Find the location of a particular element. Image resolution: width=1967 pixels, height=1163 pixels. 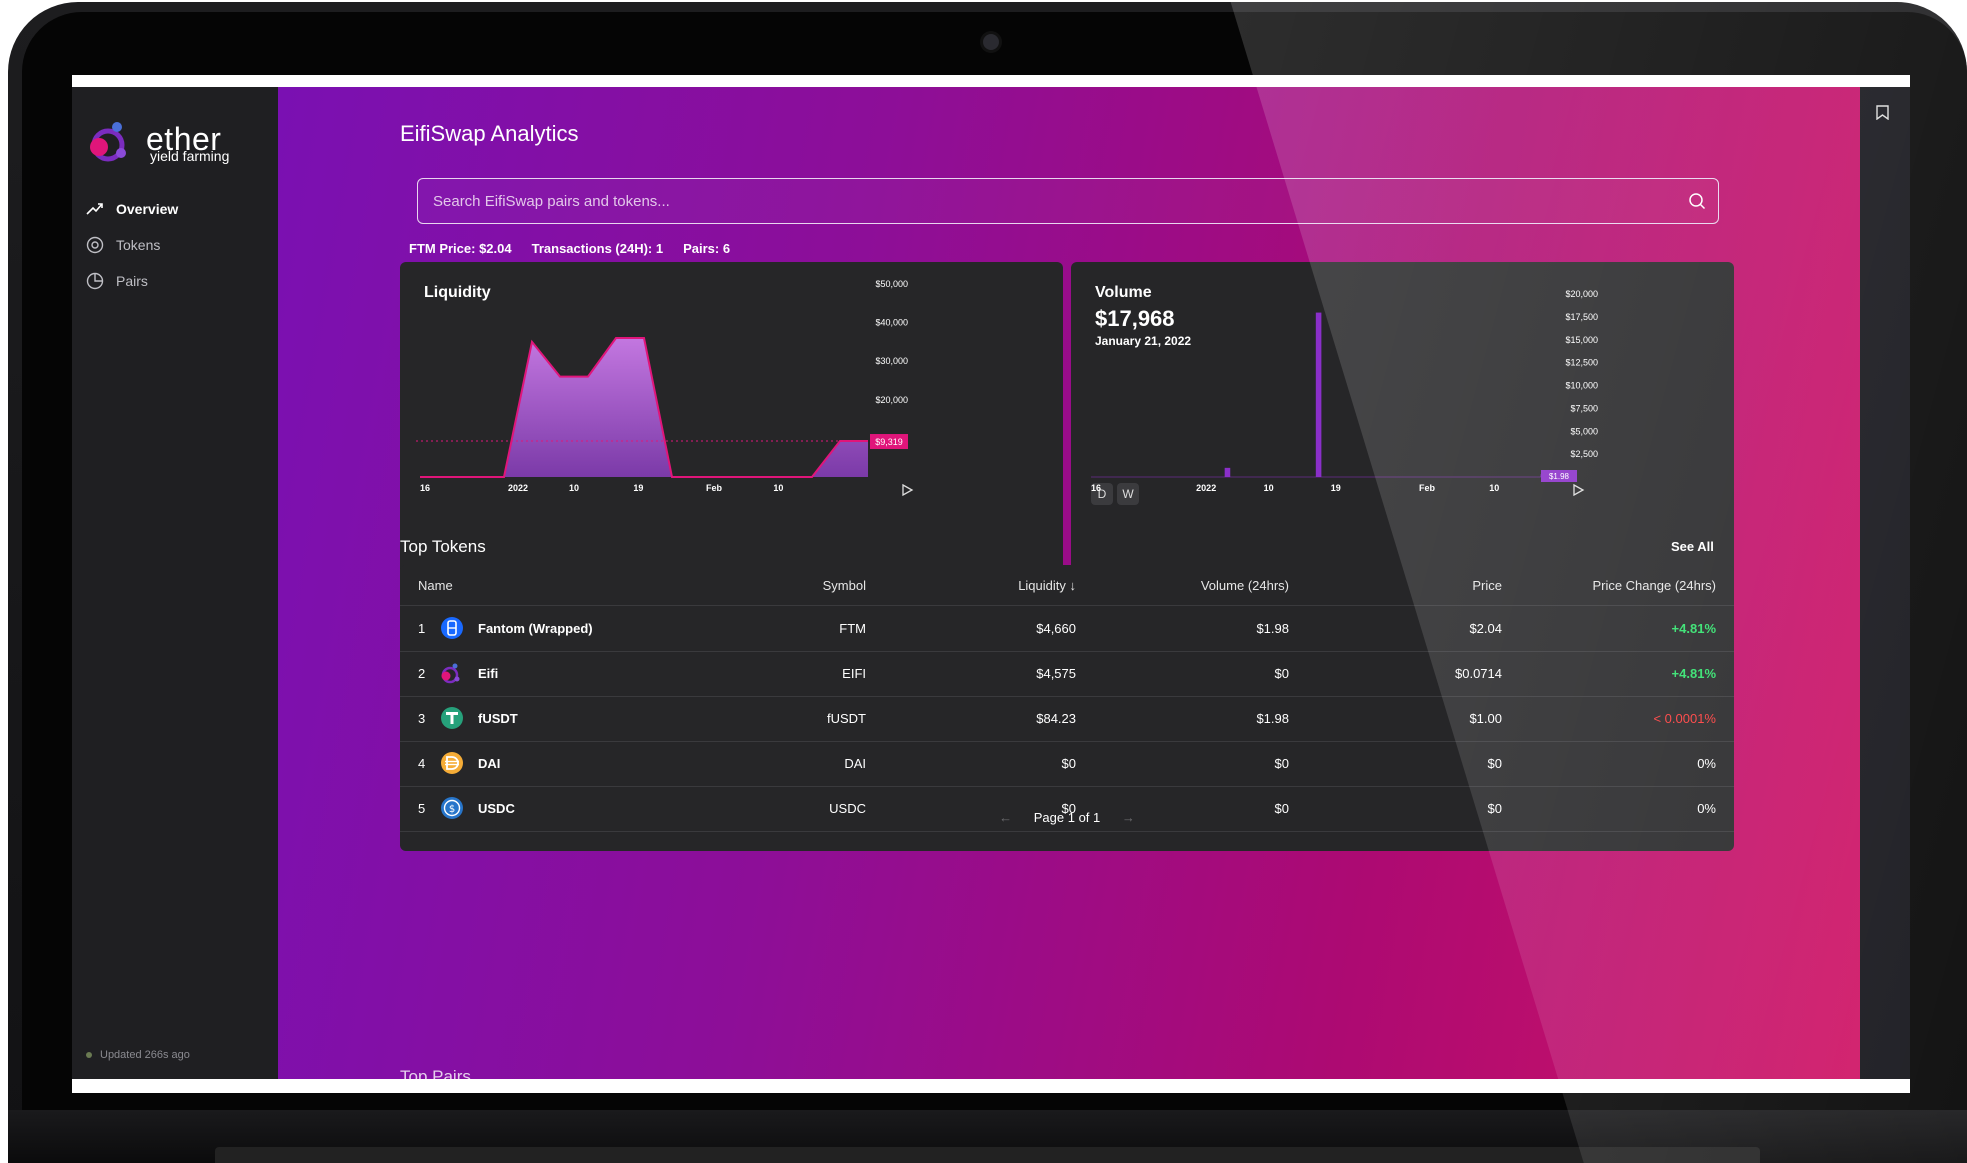

dai-icon is located at coordinates (452, 763).